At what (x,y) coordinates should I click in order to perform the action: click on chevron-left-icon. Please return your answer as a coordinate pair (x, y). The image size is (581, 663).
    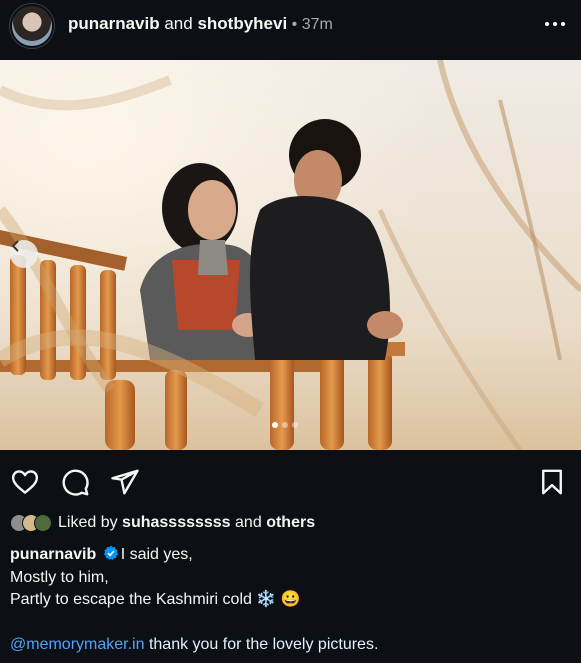
    Looking at the image, I should click on (15, 246).